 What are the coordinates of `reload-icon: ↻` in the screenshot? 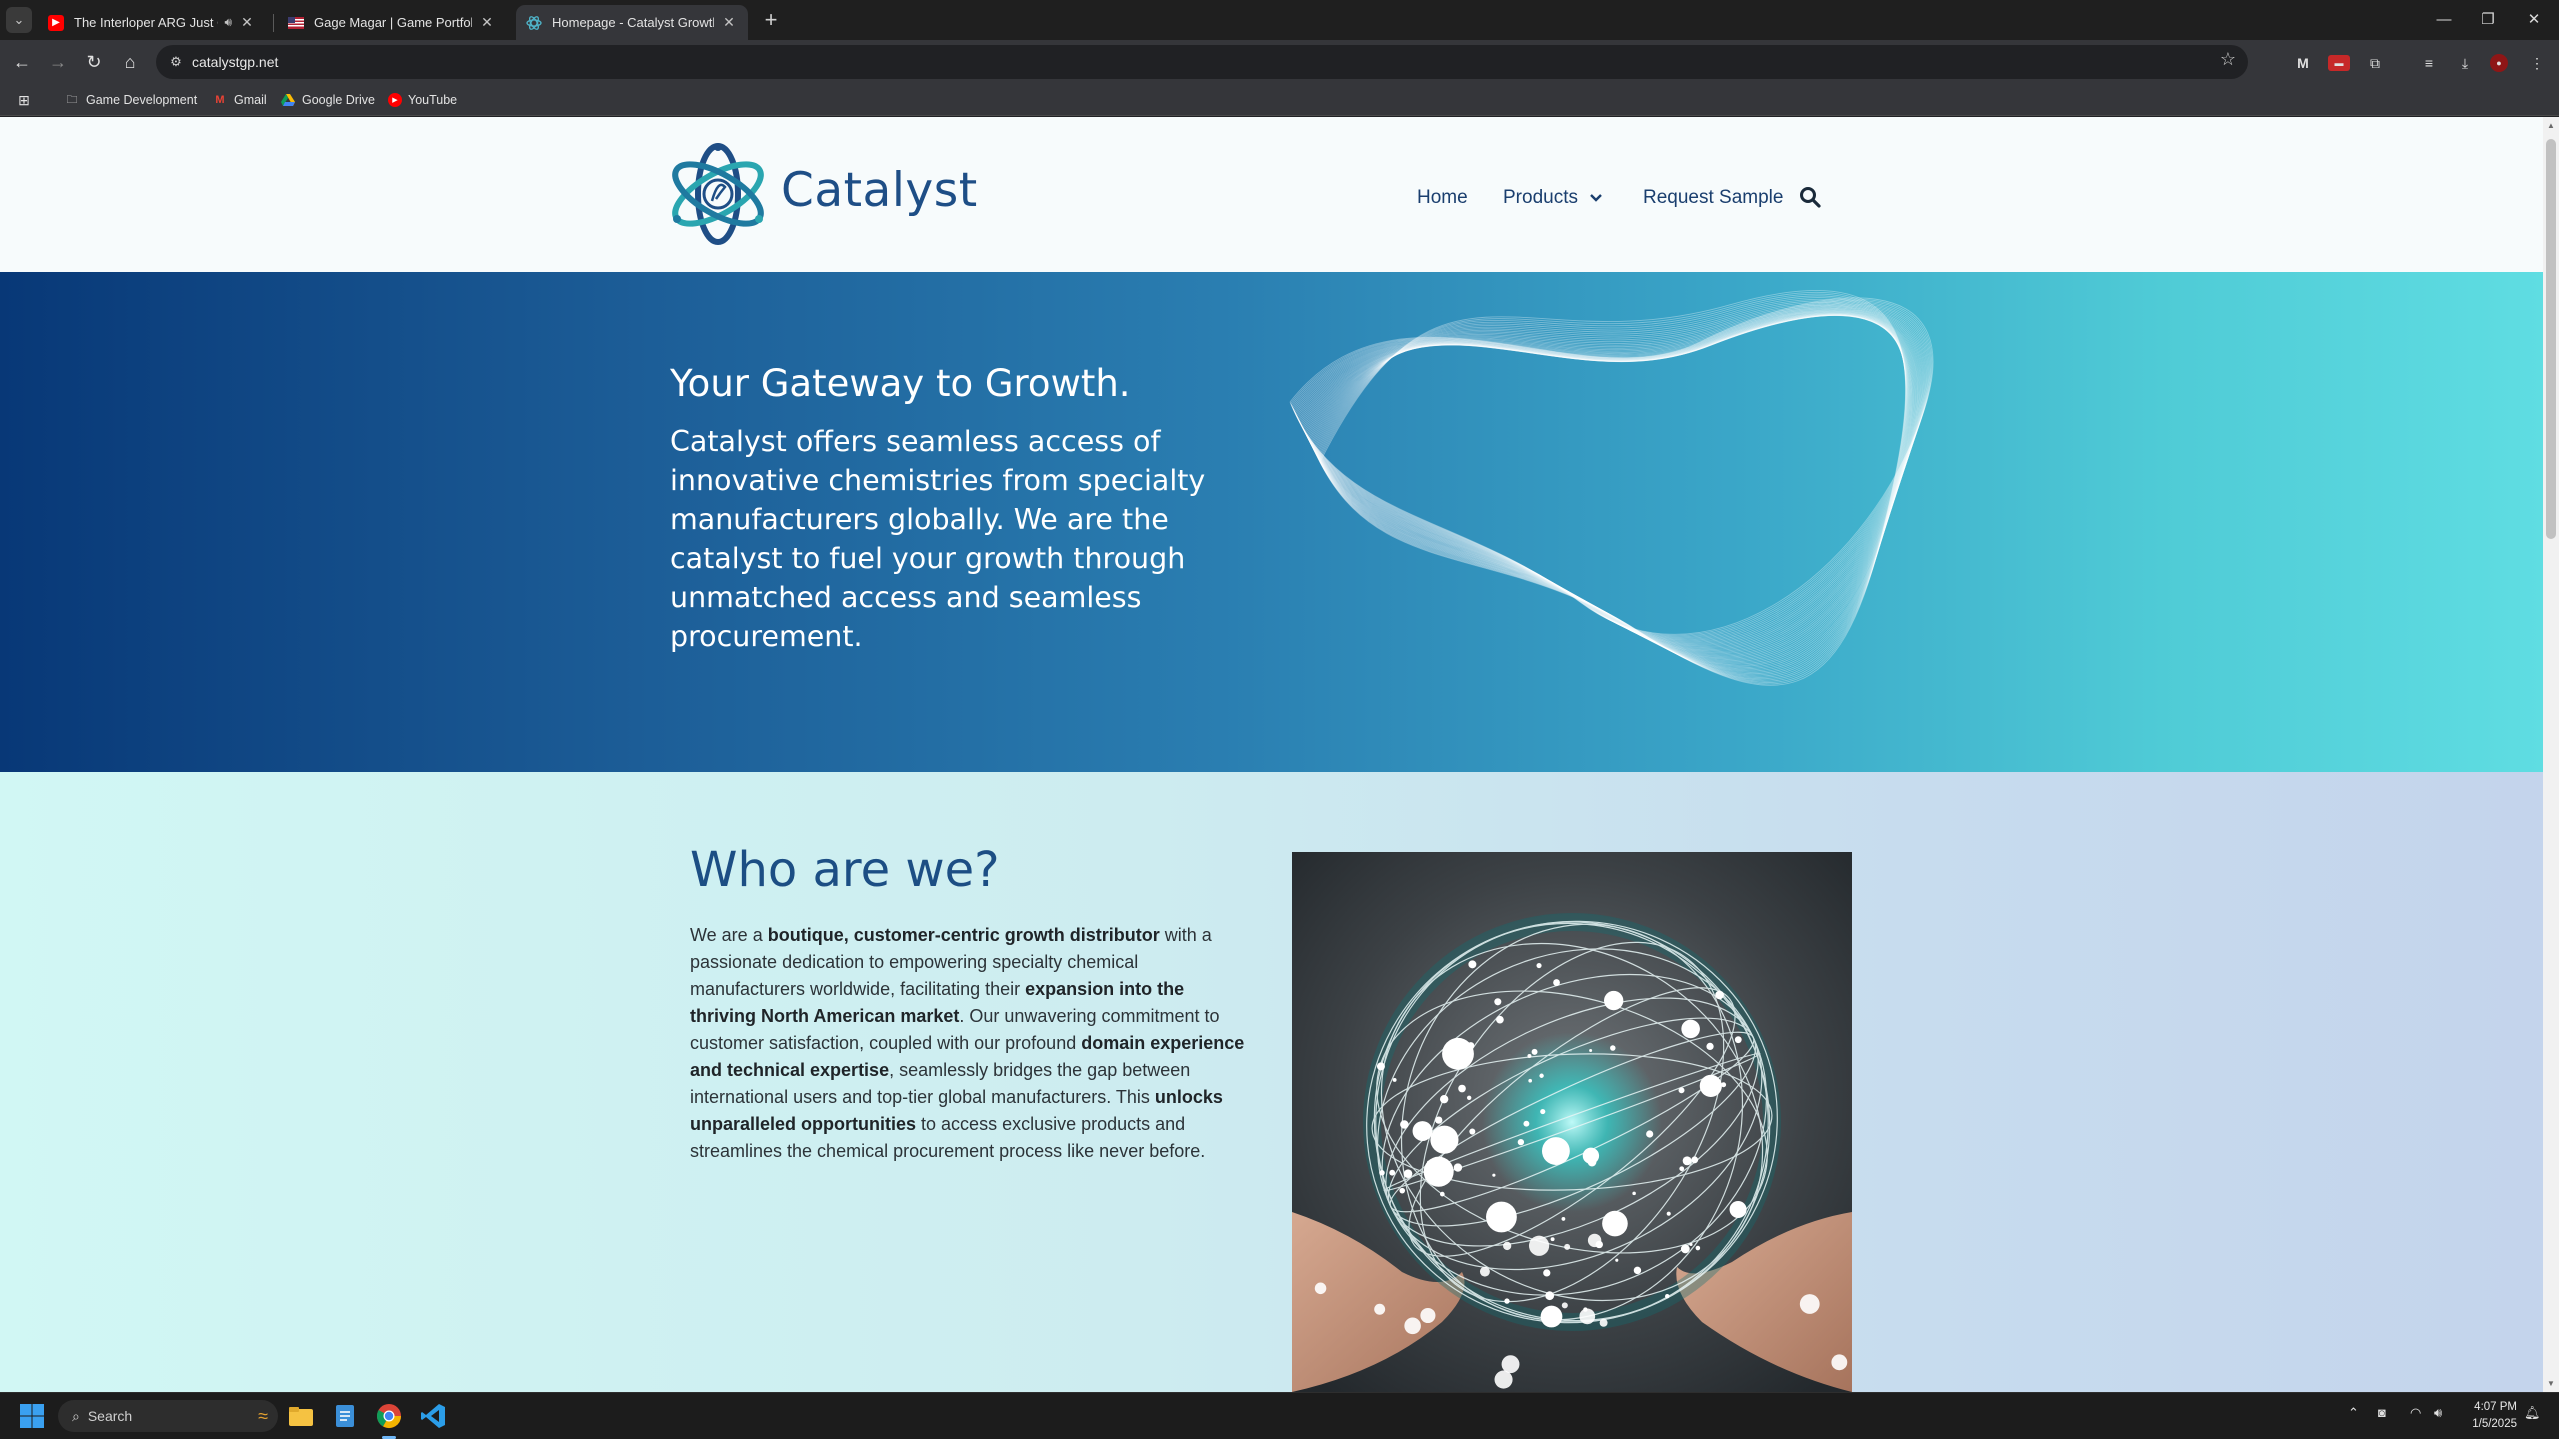 It's located at (94, 62).